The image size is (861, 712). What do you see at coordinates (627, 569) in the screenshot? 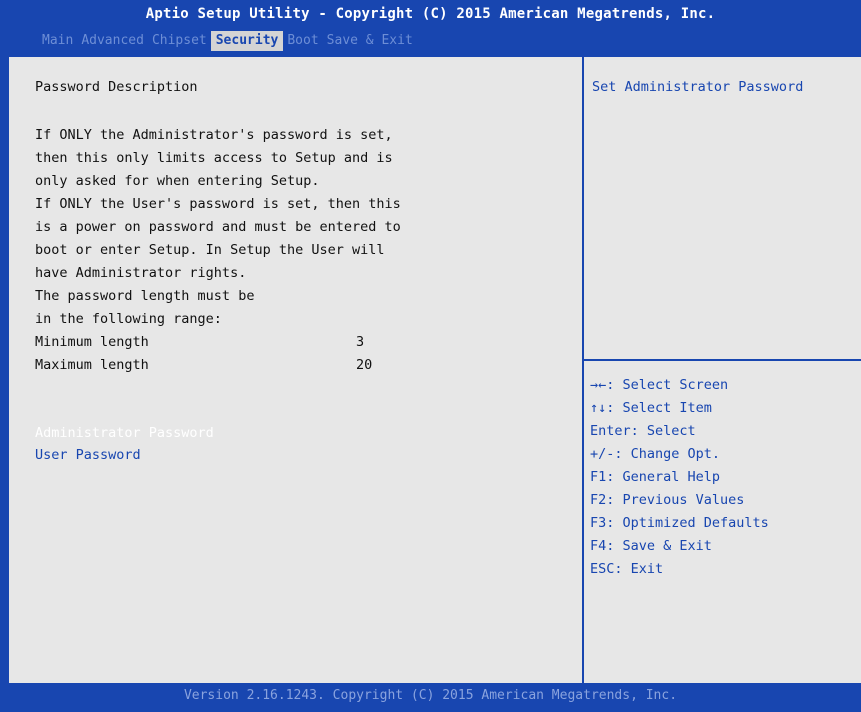
I see `hotkey-esc: ESC: Exit` at bounding box center [627, 569].